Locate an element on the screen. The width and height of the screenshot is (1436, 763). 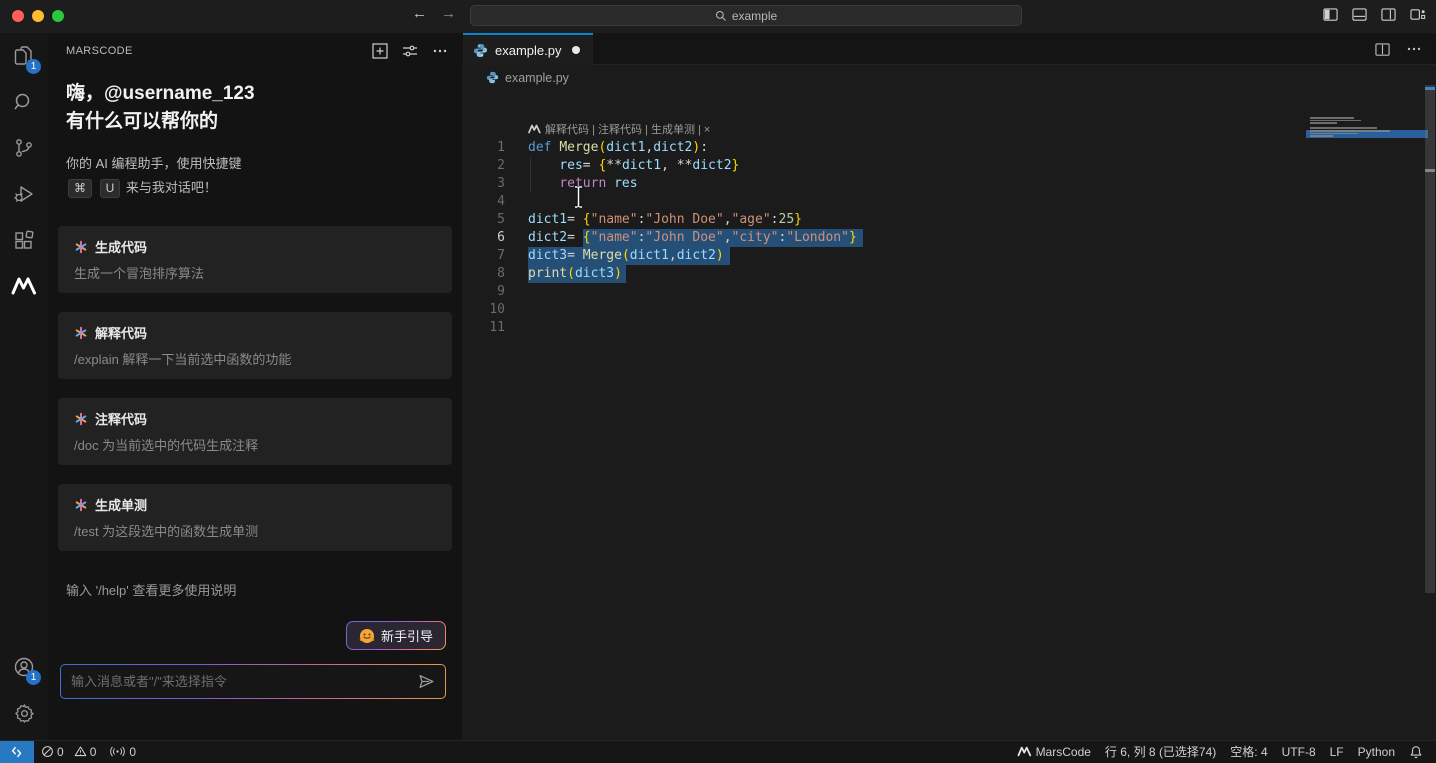
encoding-button: UTF-8 is located at coordinates (1299, 752).